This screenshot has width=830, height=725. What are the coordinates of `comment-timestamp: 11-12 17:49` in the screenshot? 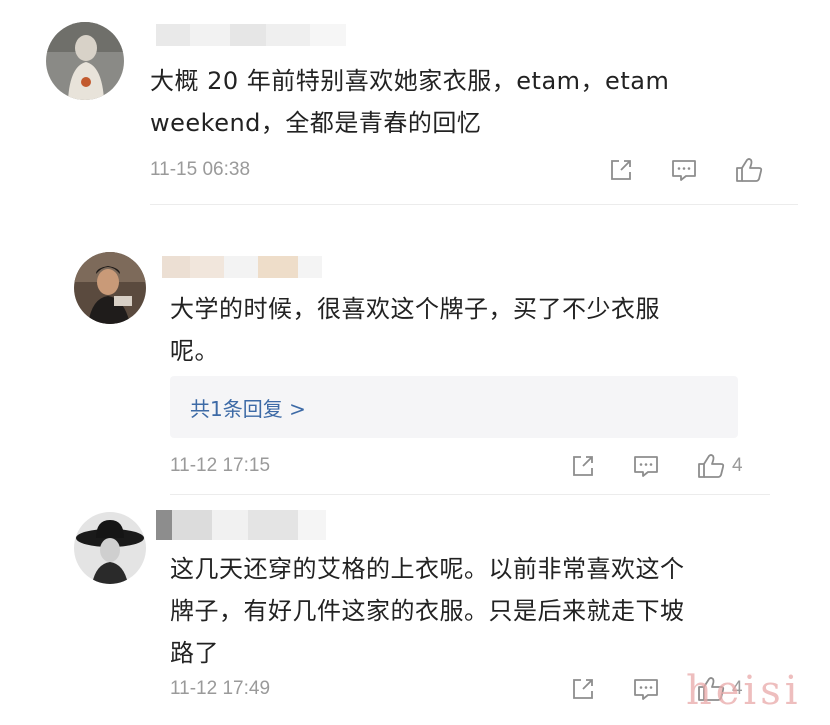 It's located at (220, 688).